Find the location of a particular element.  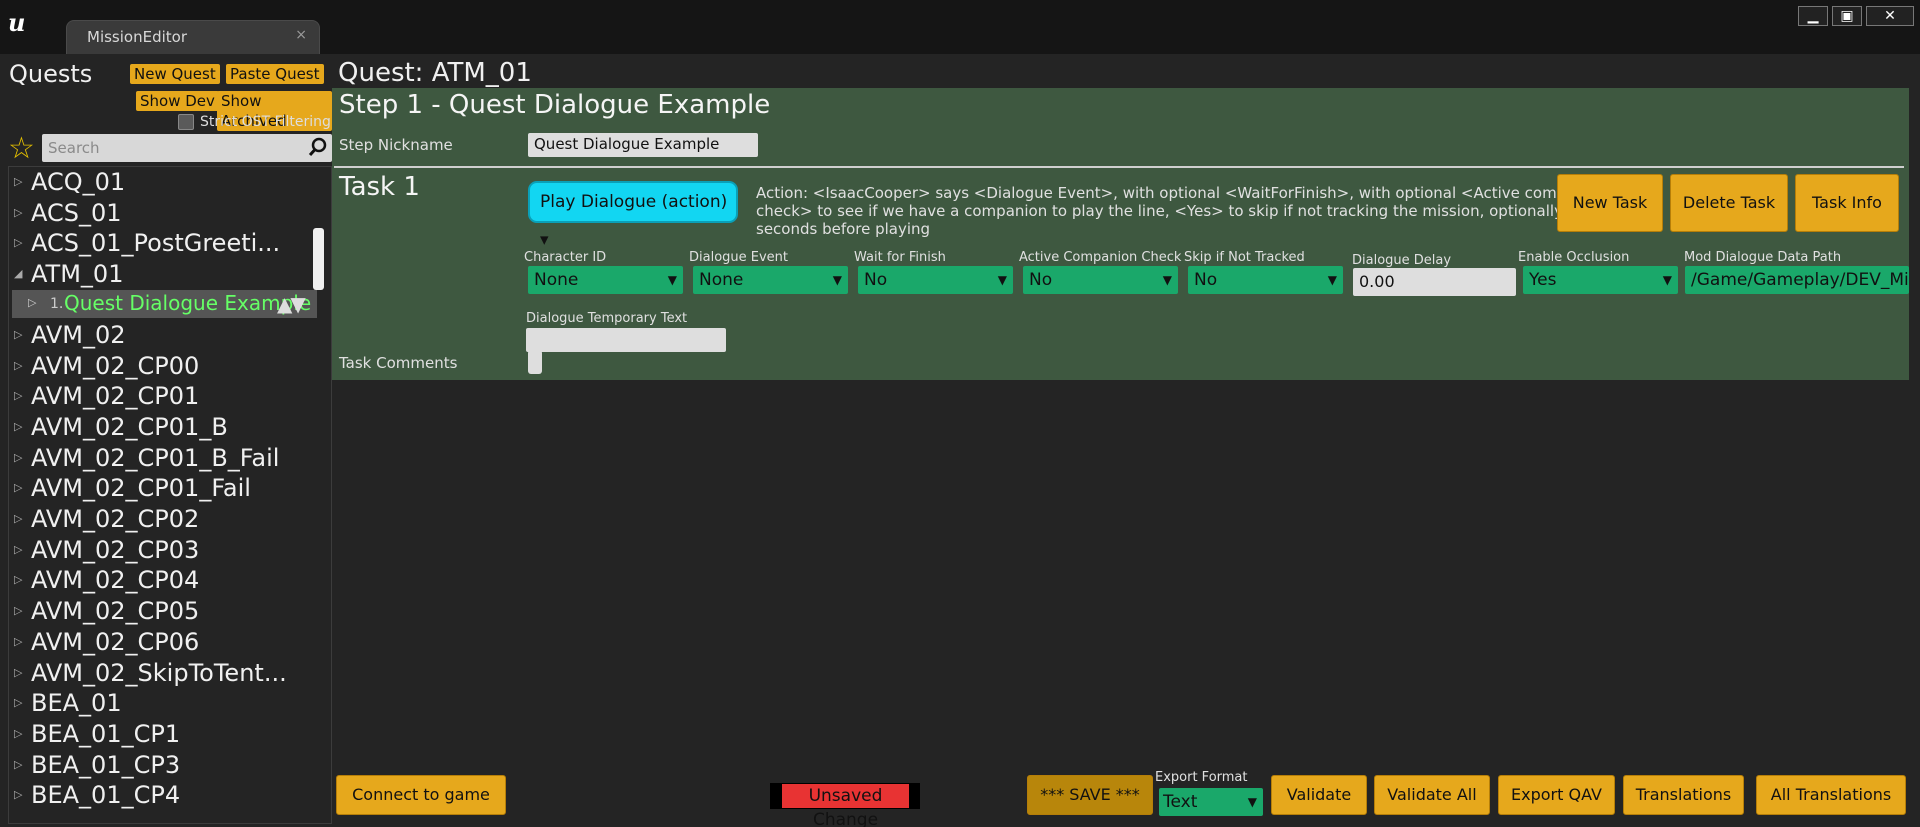

all-translations-button: All Translations is located at coordinates (1831, 795).